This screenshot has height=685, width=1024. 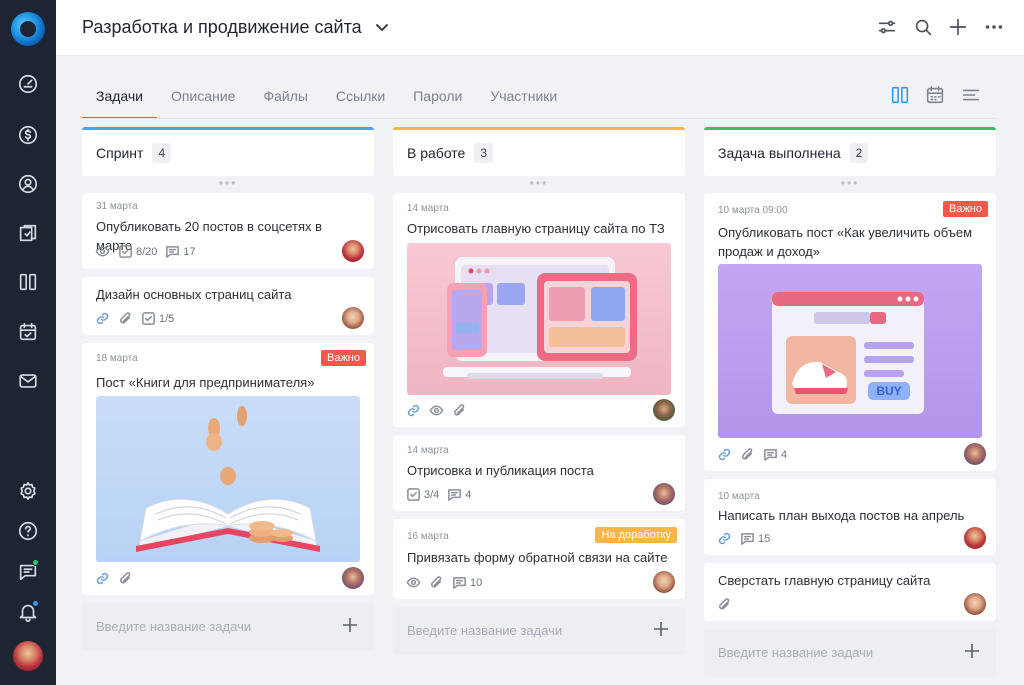 What do you see at coordinates (28, 135) in the screenshot?
I see `dollar-icon` at bounding box center [28, 135].